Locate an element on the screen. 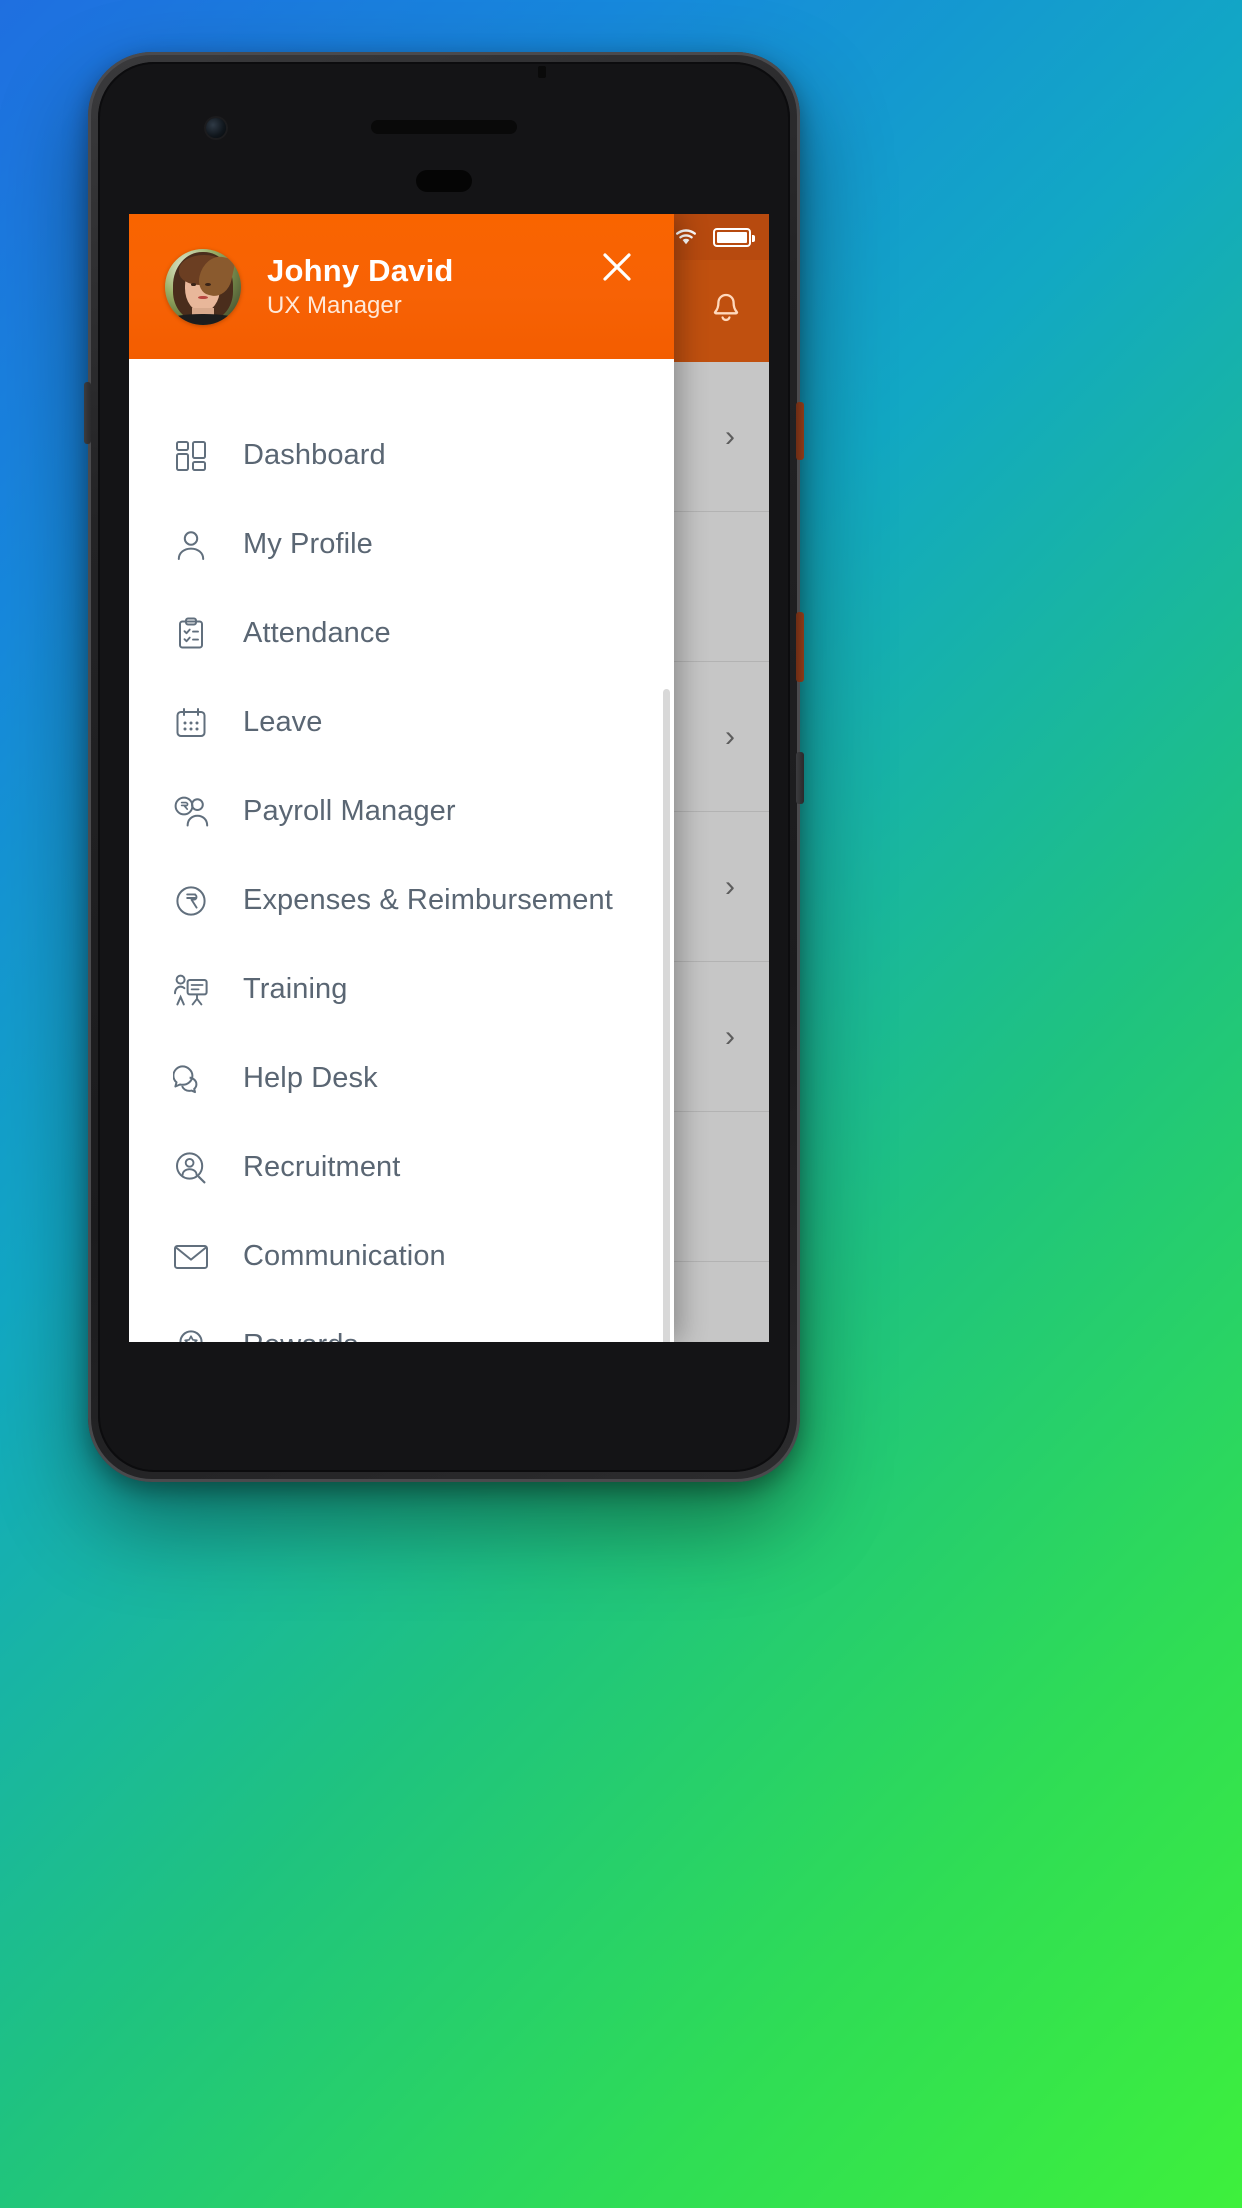 The width and height of the screenshot is (1242, 2208). speaker-grille is located at coordinates (444, 181).